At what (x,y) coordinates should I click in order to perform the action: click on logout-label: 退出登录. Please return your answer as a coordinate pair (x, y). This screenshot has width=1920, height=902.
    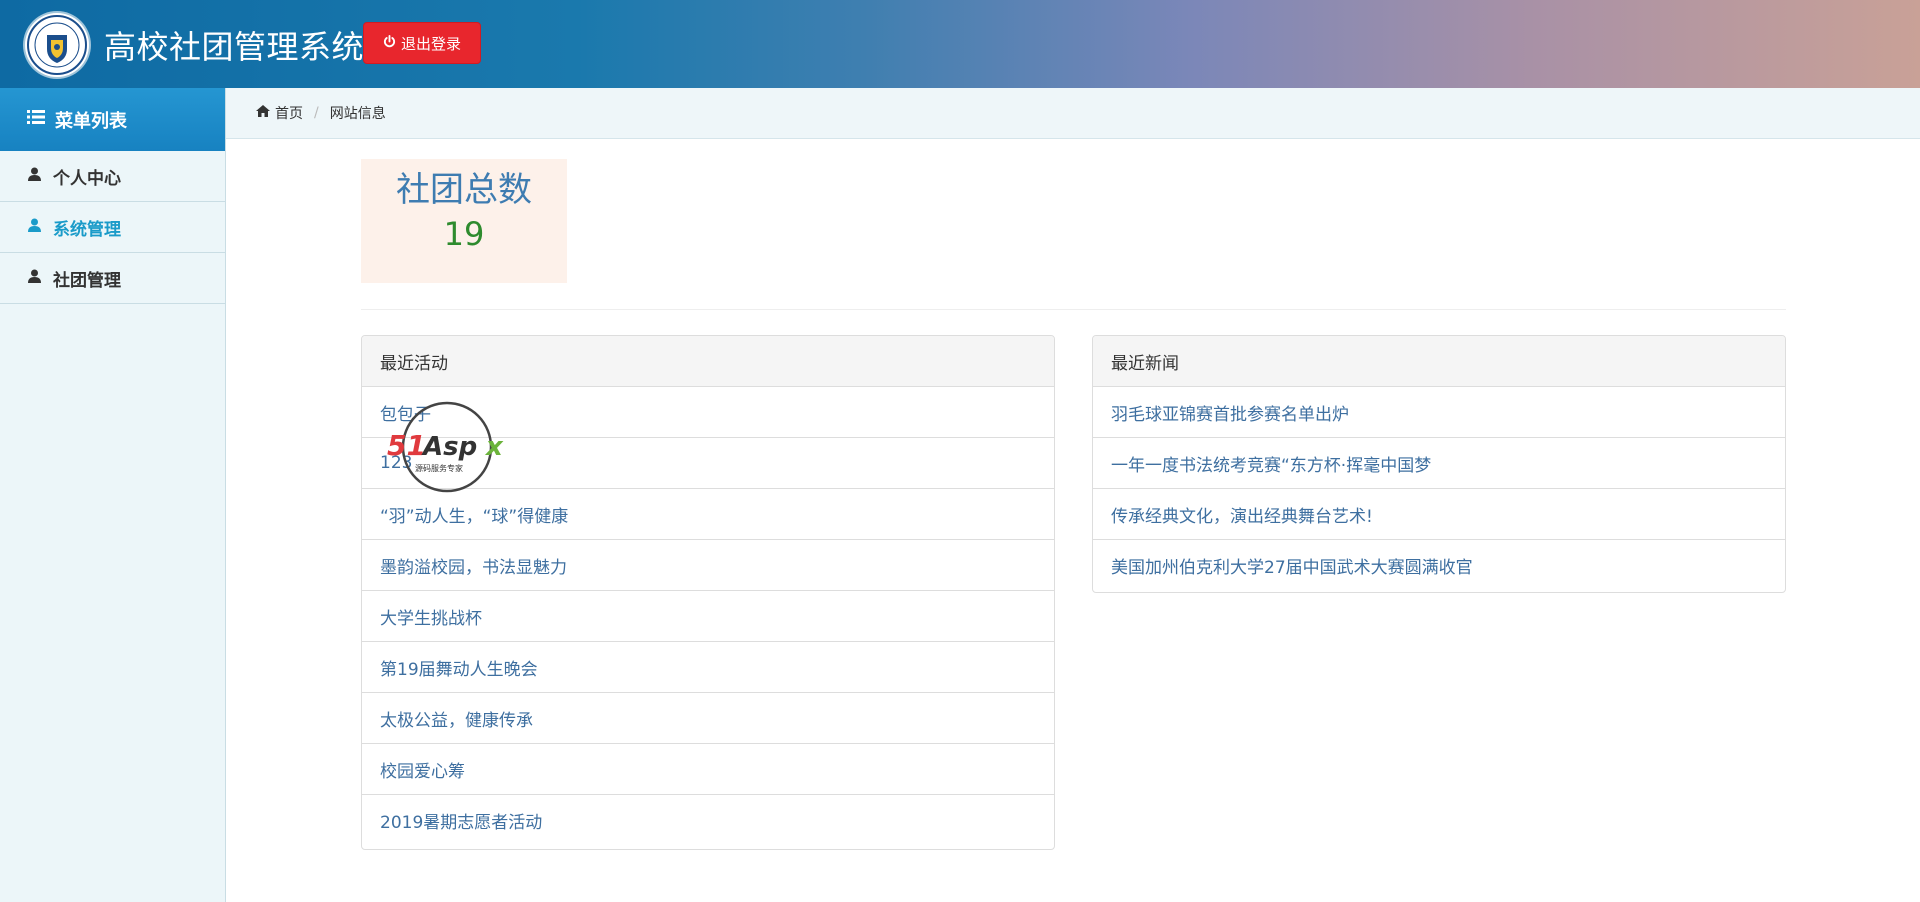
    Looking at the image, I should click on (430, 43).